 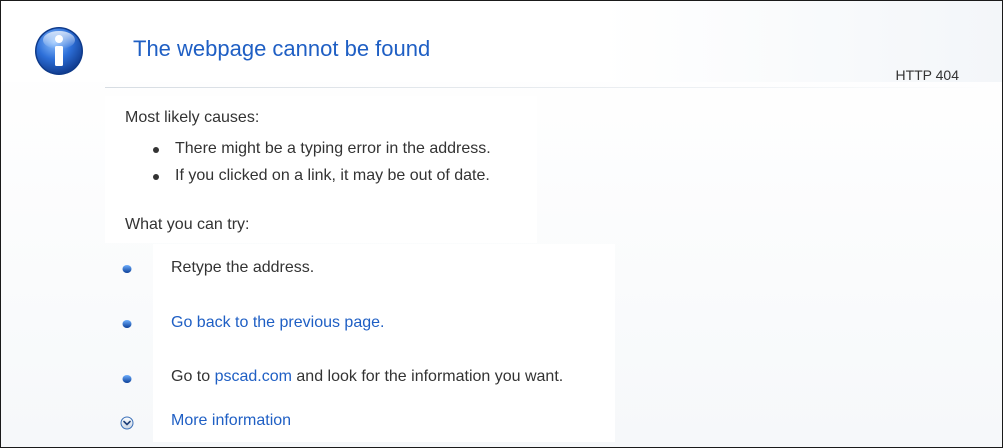 I want to click on goto-suffix-text: and look for the information you want., so click(x=427, y=376).